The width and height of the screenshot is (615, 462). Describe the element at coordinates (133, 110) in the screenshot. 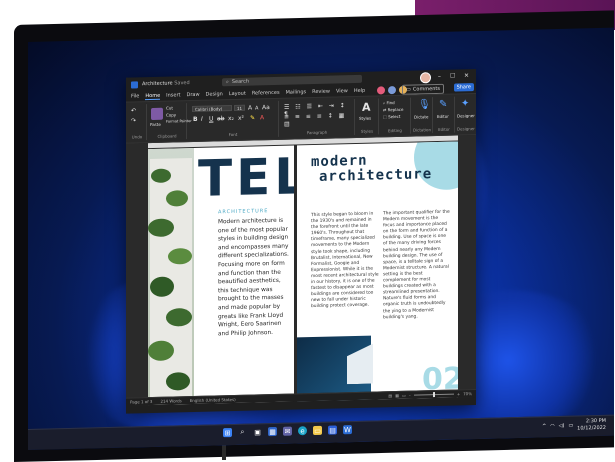

I see `undo-button: ↶` at that location.